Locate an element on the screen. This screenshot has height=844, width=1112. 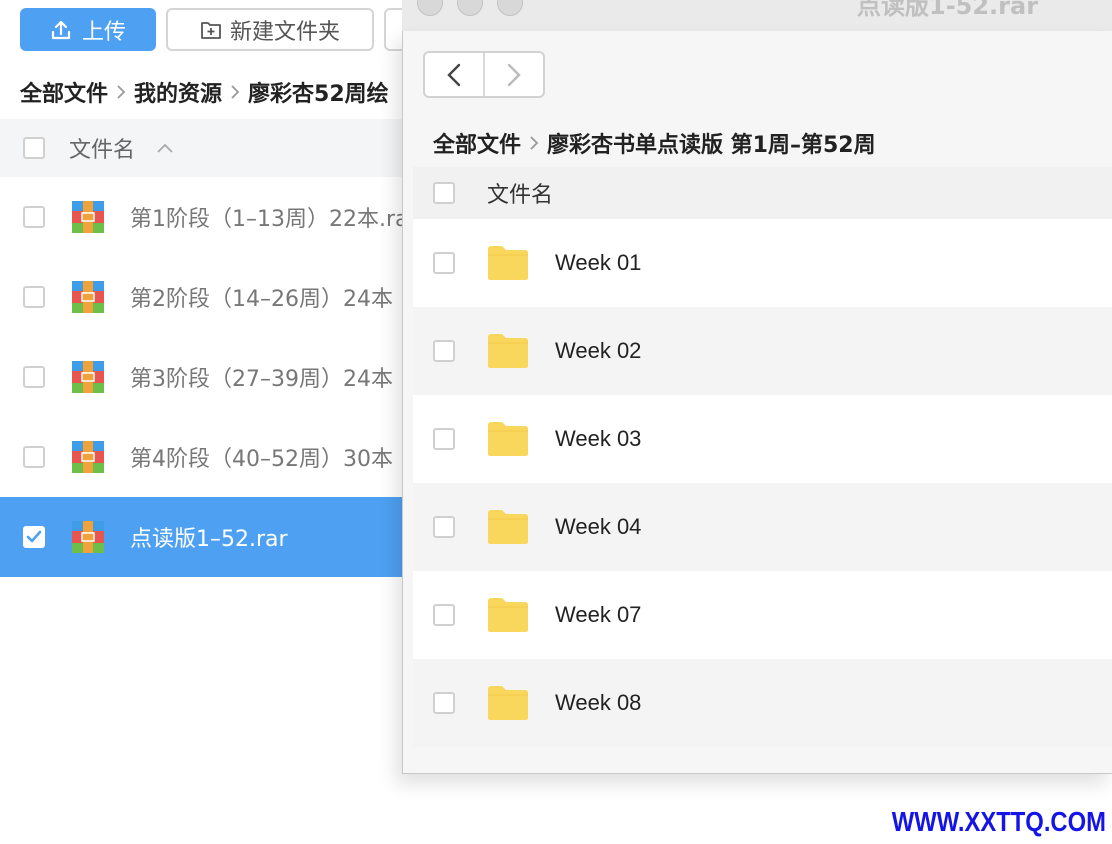
folder-row: Week 02 is located at coordinates (762, 351).